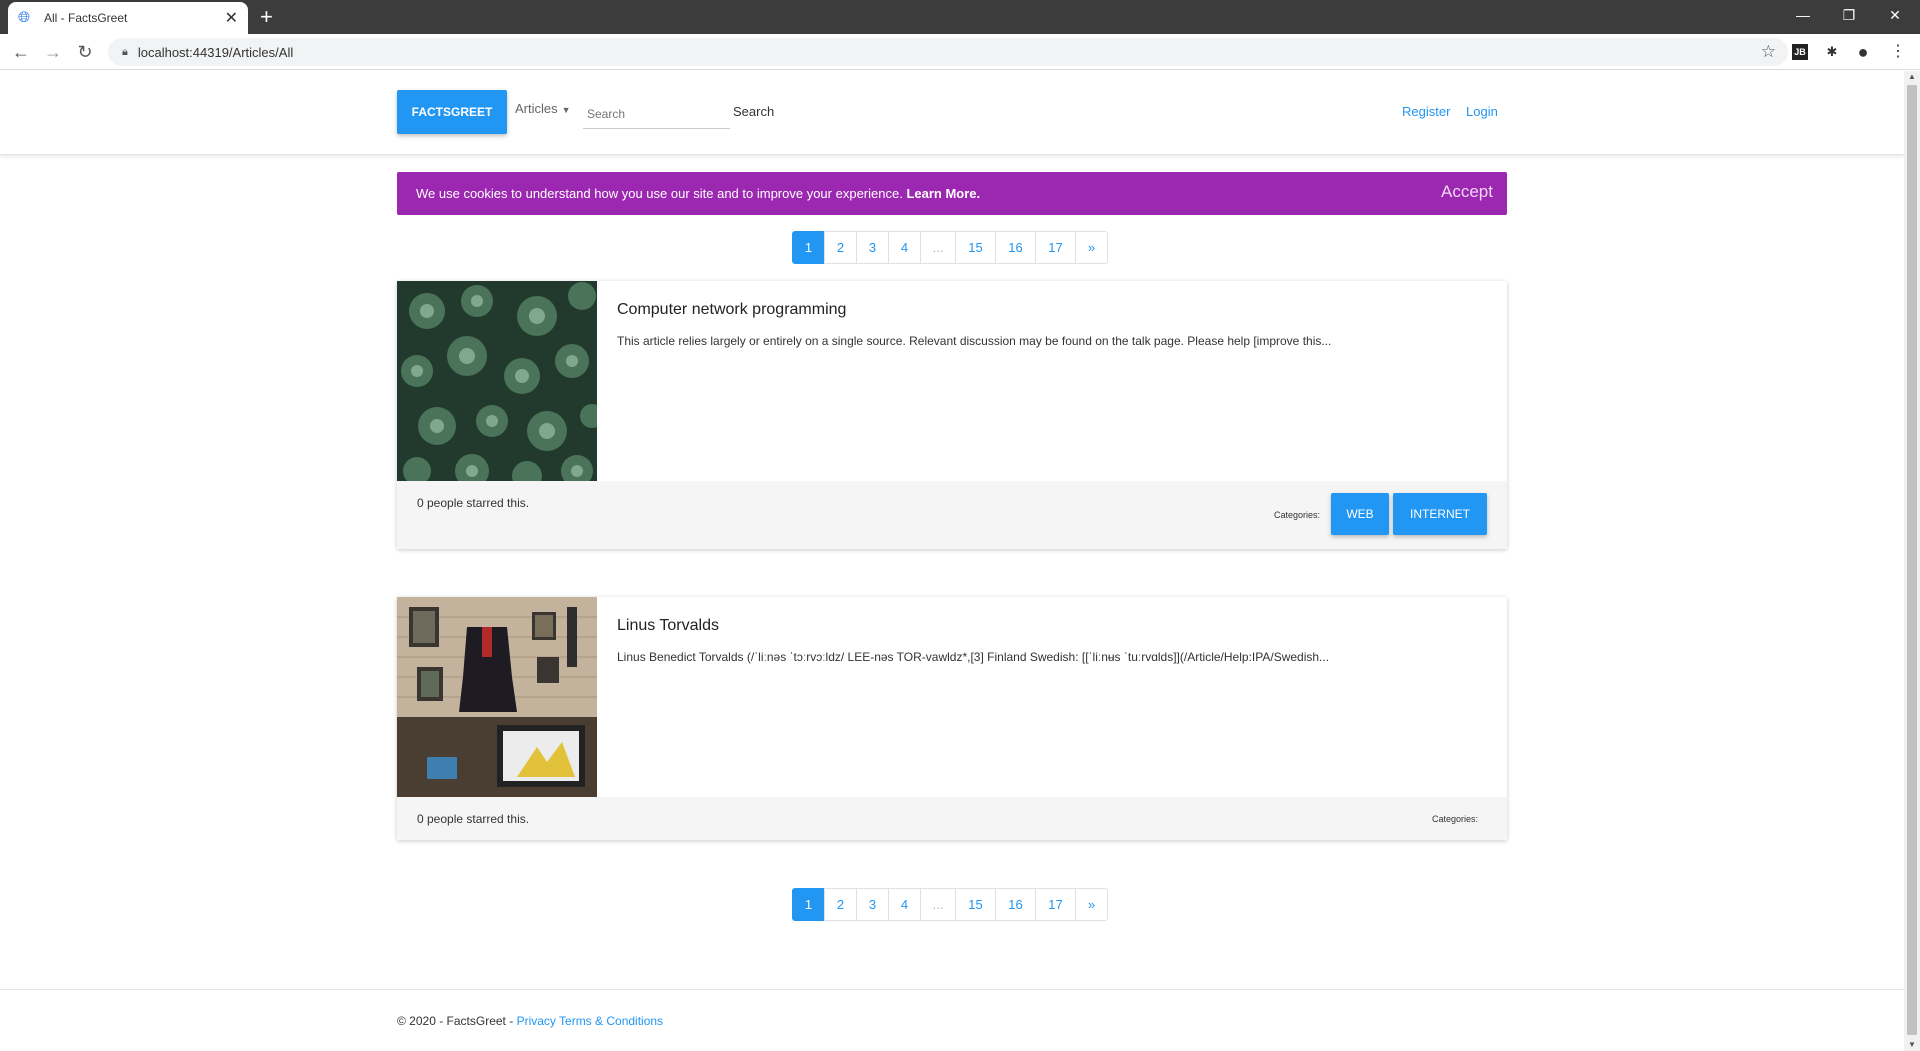 The height and width of the screenshot is (1051, 1920). What do you see at coordinates (1849, 15) in the screenshot?
I see `restore-icon: ❐` at bounding box center [1849, 15].